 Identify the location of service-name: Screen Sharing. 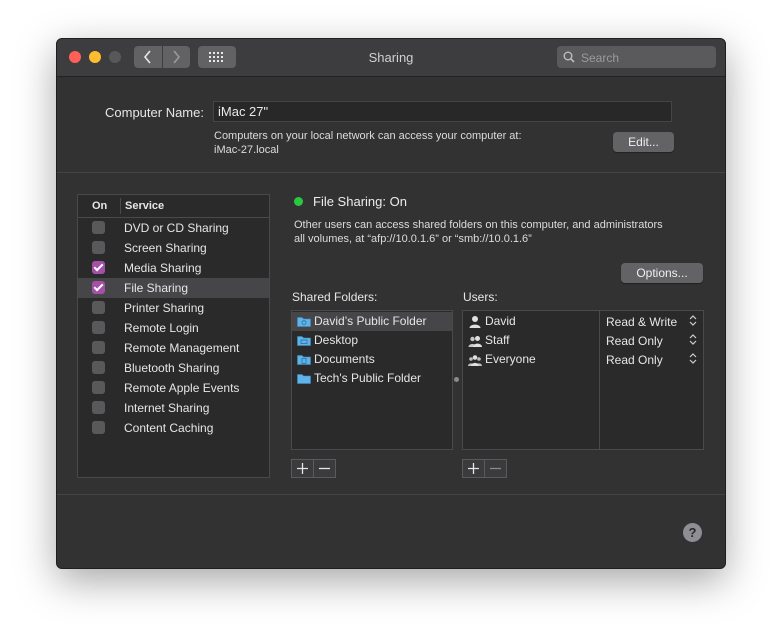
(165, 248).